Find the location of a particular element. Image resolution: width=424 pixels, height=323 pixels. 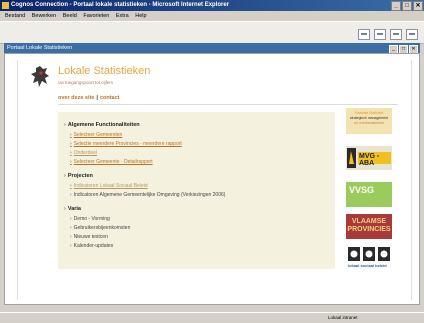

partner-card-line: PROVINCIES is located at coordinates (369, 229).